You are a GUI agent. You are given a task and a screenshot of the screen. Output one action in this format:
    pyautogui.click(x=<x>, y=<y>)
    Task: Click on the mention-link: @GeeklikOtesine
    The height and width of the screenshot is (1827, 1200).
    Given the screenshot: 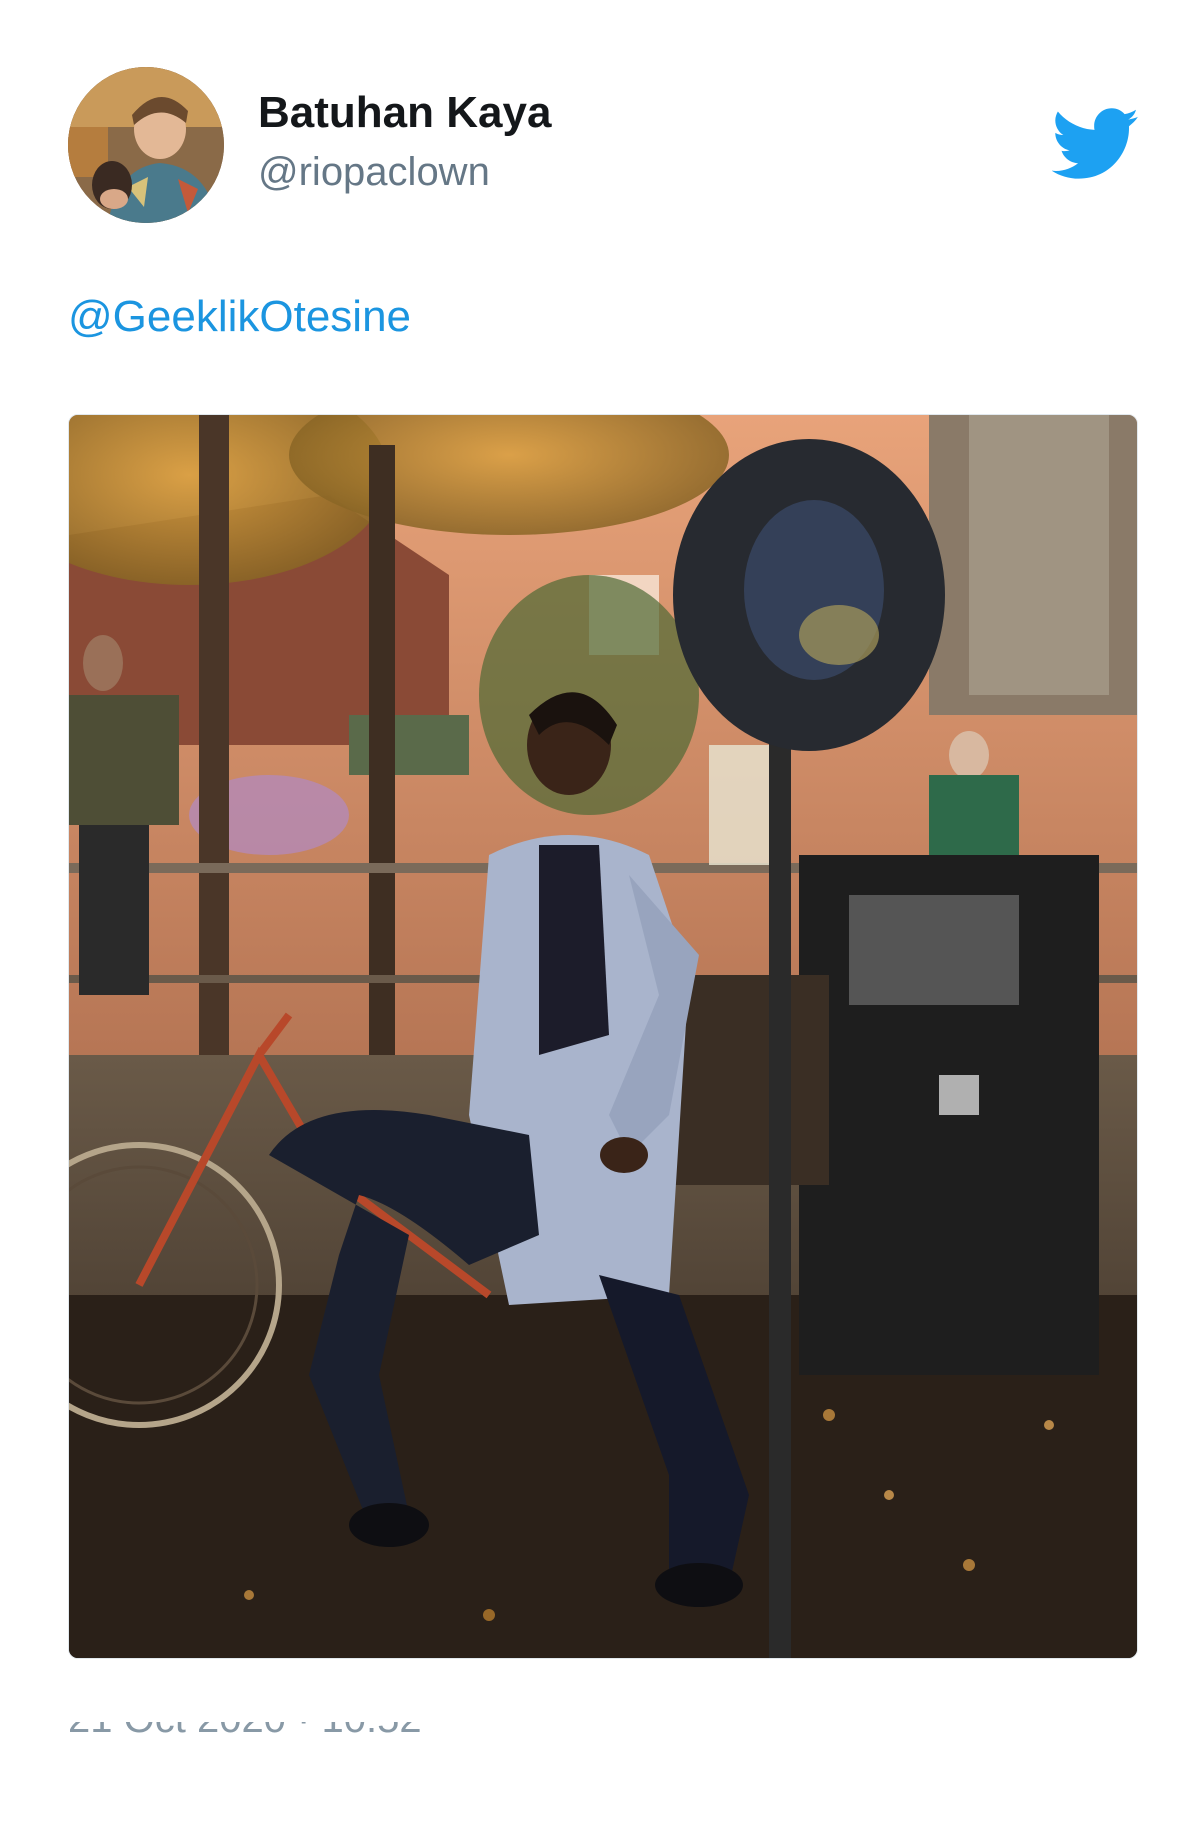 What is the action you would take?
    pyautogui.click(x=239, y=317)
    